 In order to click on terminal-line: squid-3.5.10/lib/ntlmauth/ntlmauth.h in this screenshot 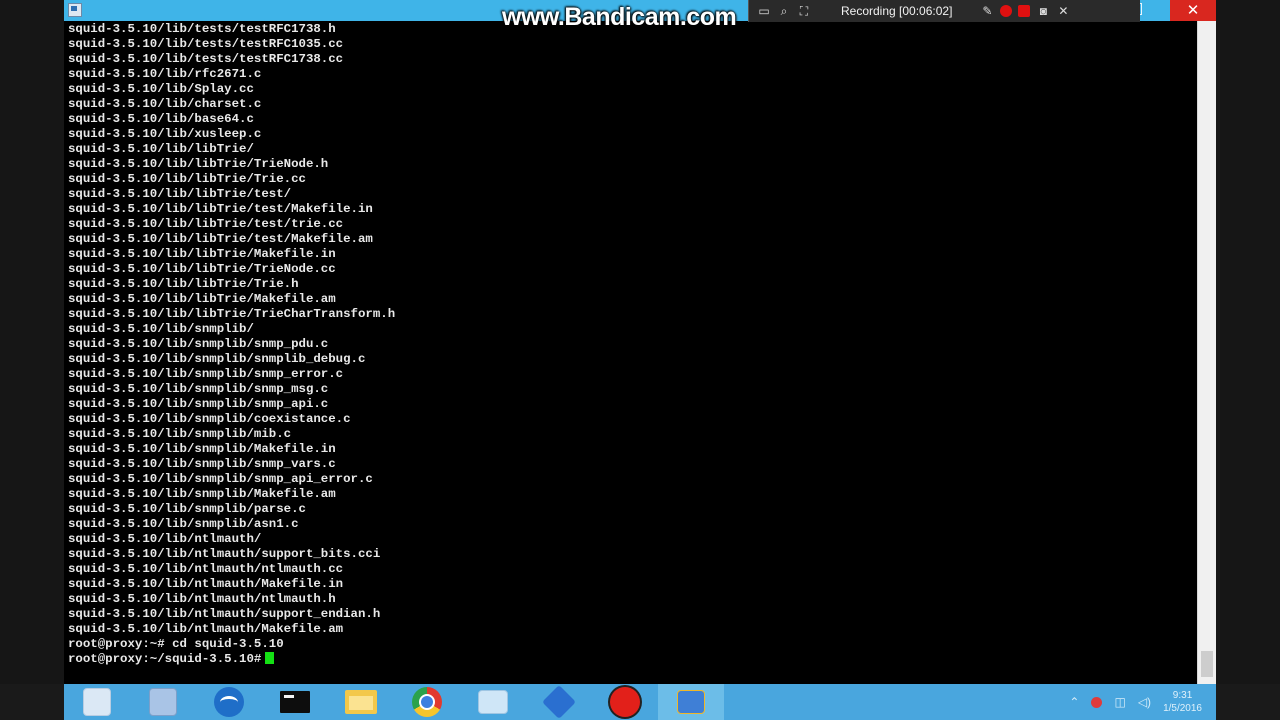, I will do `click(202, 599)`.